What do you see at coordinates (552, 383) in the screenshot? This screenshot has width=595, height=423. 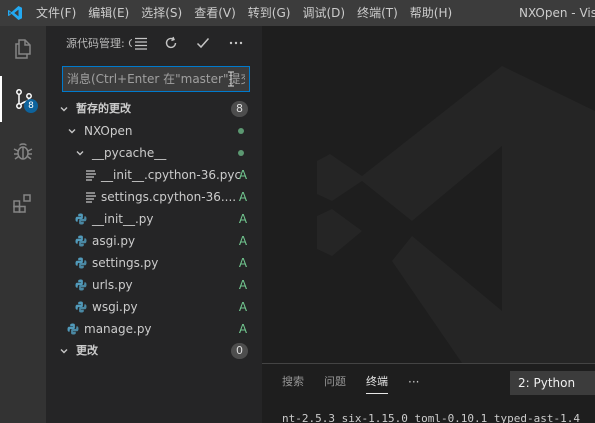 I see `terminal-select: 2: Python` at bounding box center [552, 383].